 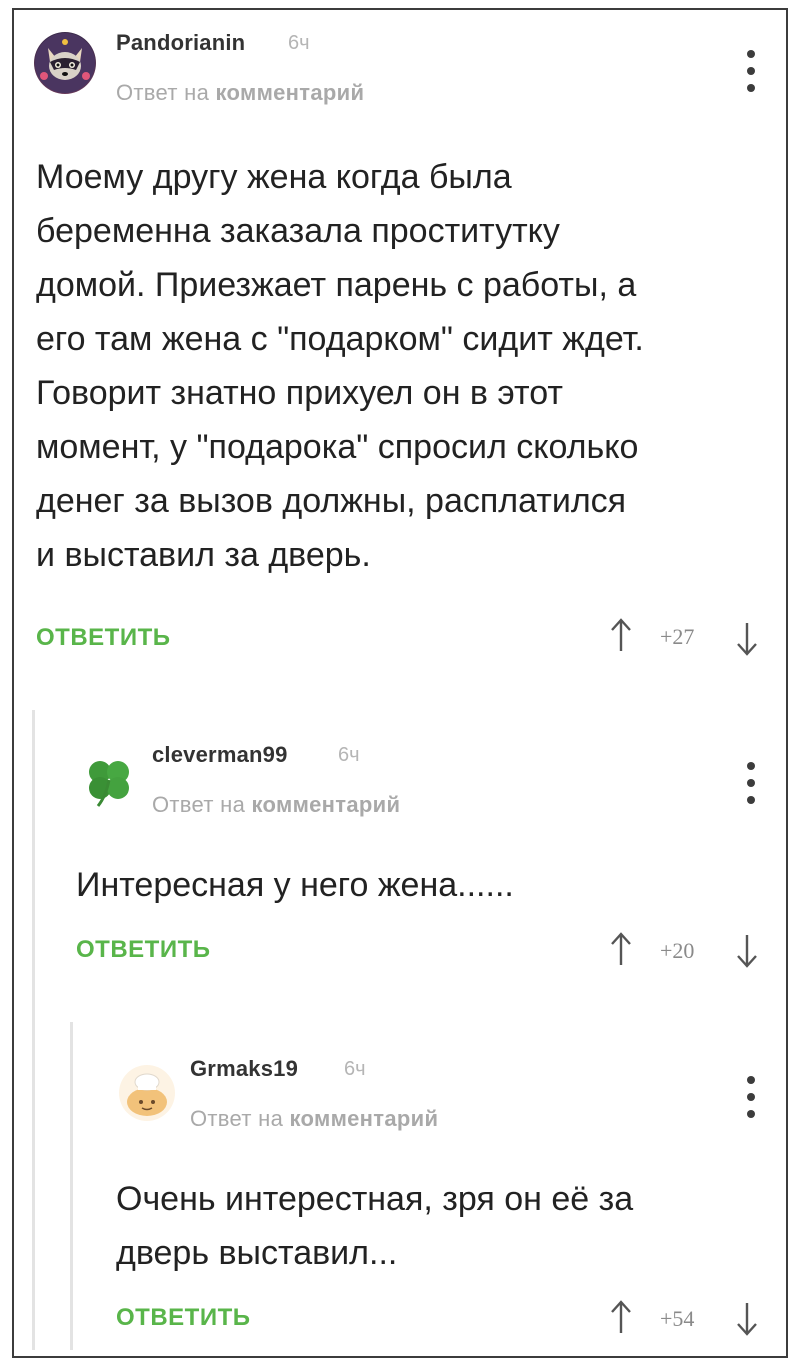 I want to click on rating-count: +54, so click(x=677, y=1318).